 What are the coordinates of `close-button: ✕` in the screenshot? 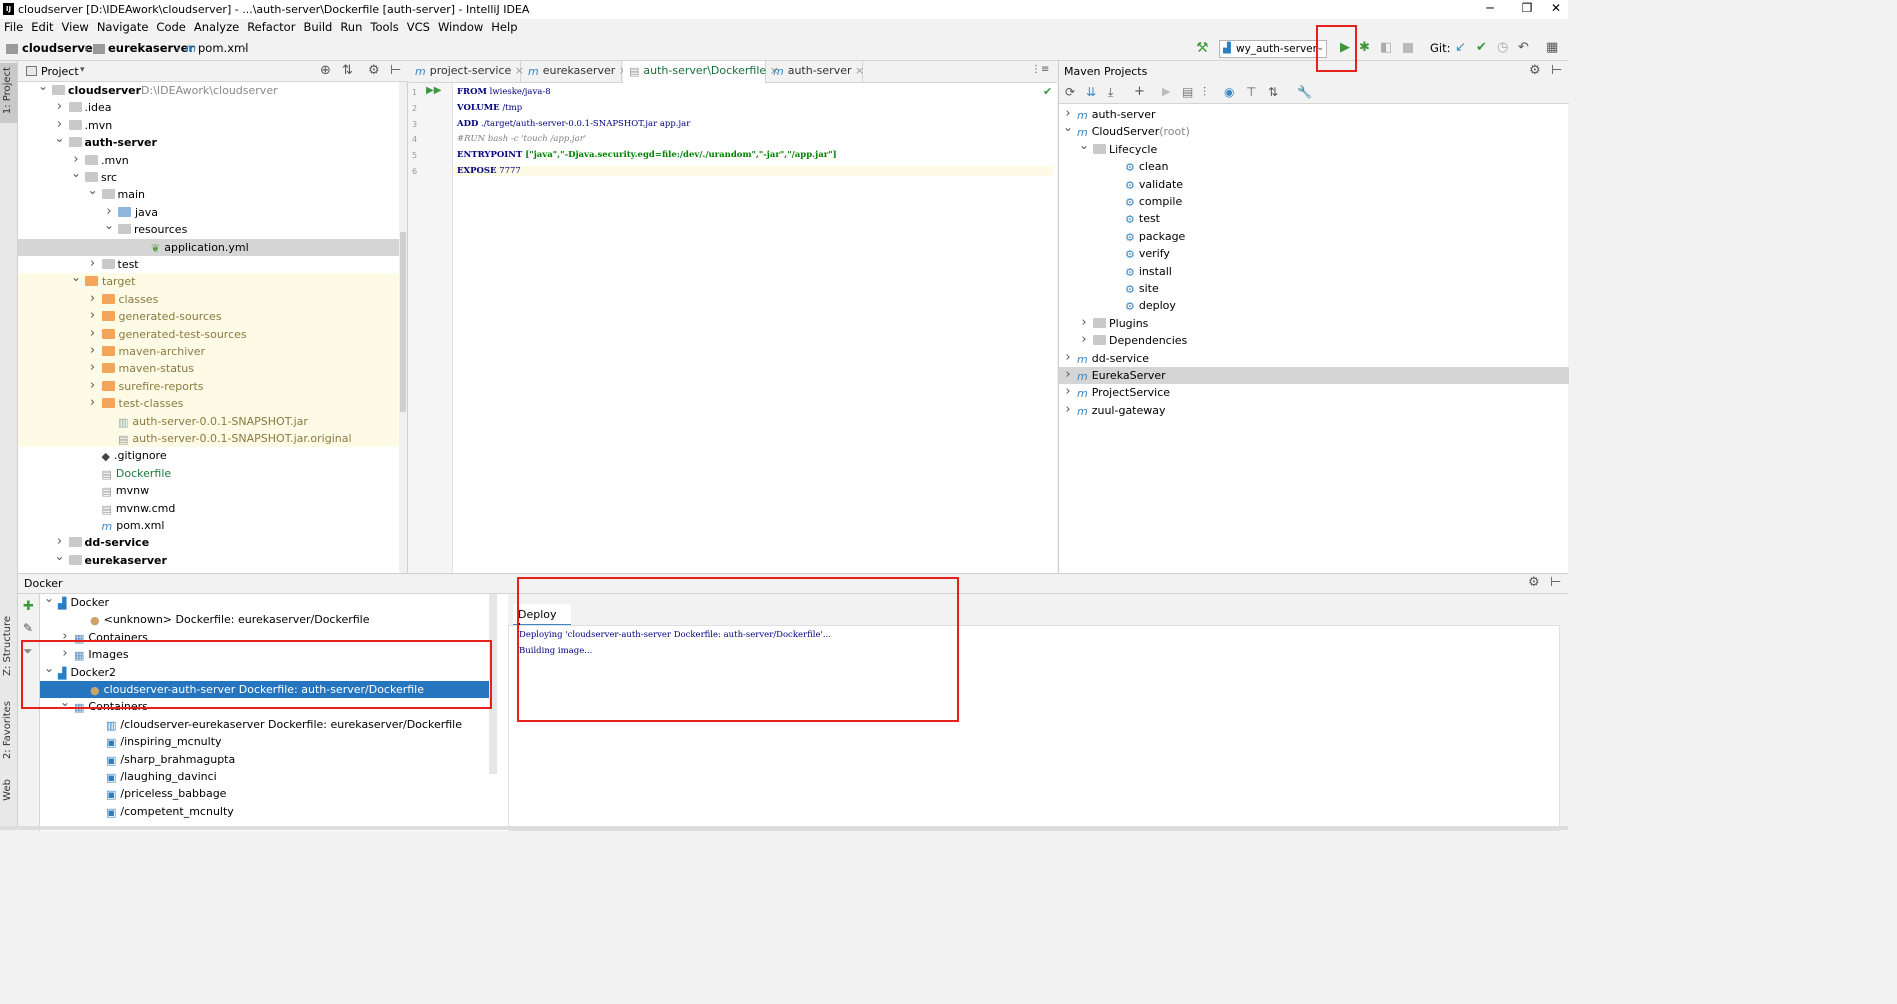 It's located at (1556, 9).